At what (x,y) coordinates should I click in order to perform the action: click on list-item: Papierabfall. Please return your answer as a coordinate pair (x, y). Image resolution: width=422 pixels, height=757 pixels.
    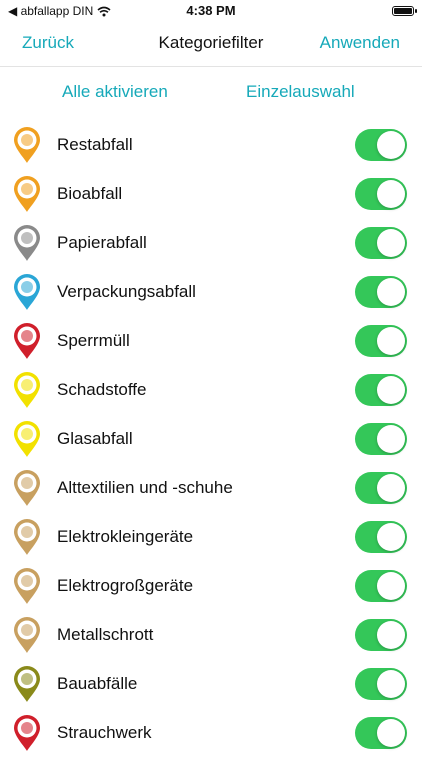
    Looking at the image, I should click on (211, 242).